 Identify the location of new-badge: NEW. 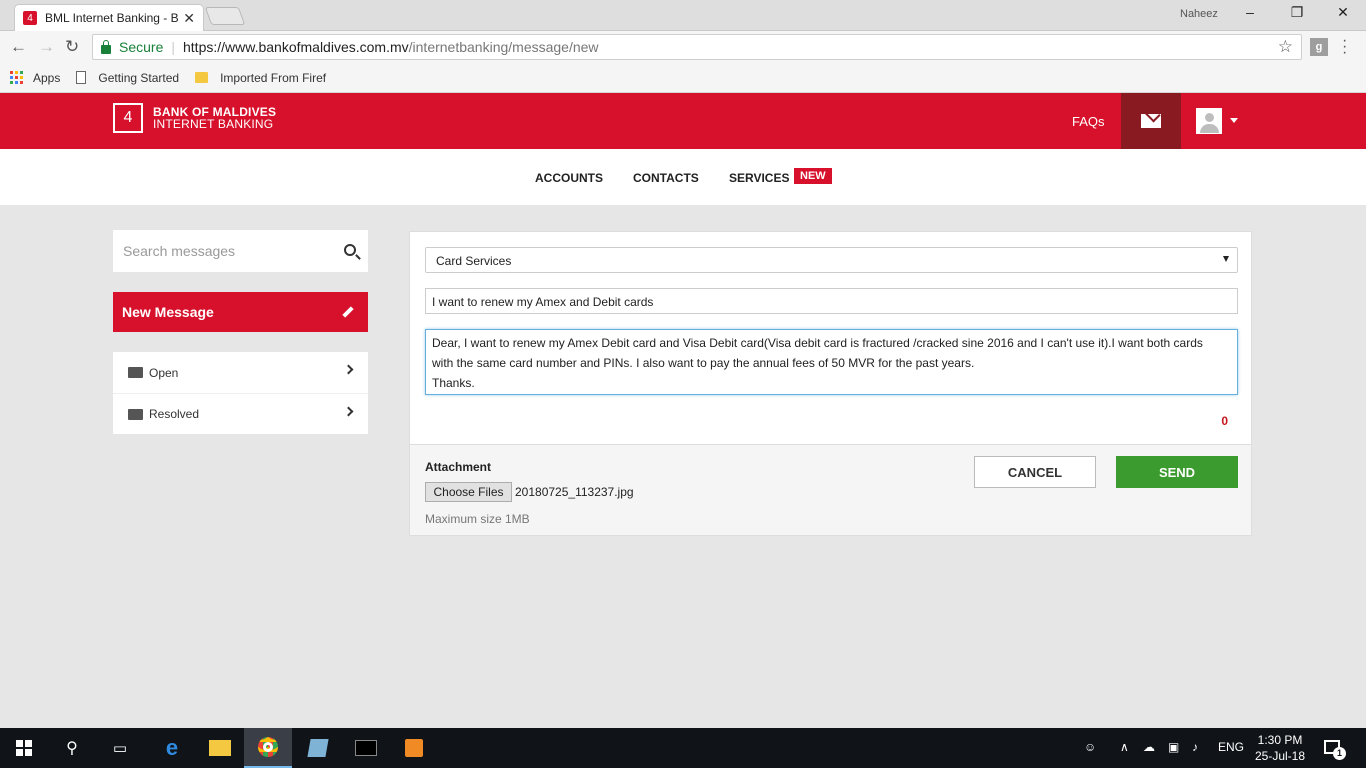
(813, 176).